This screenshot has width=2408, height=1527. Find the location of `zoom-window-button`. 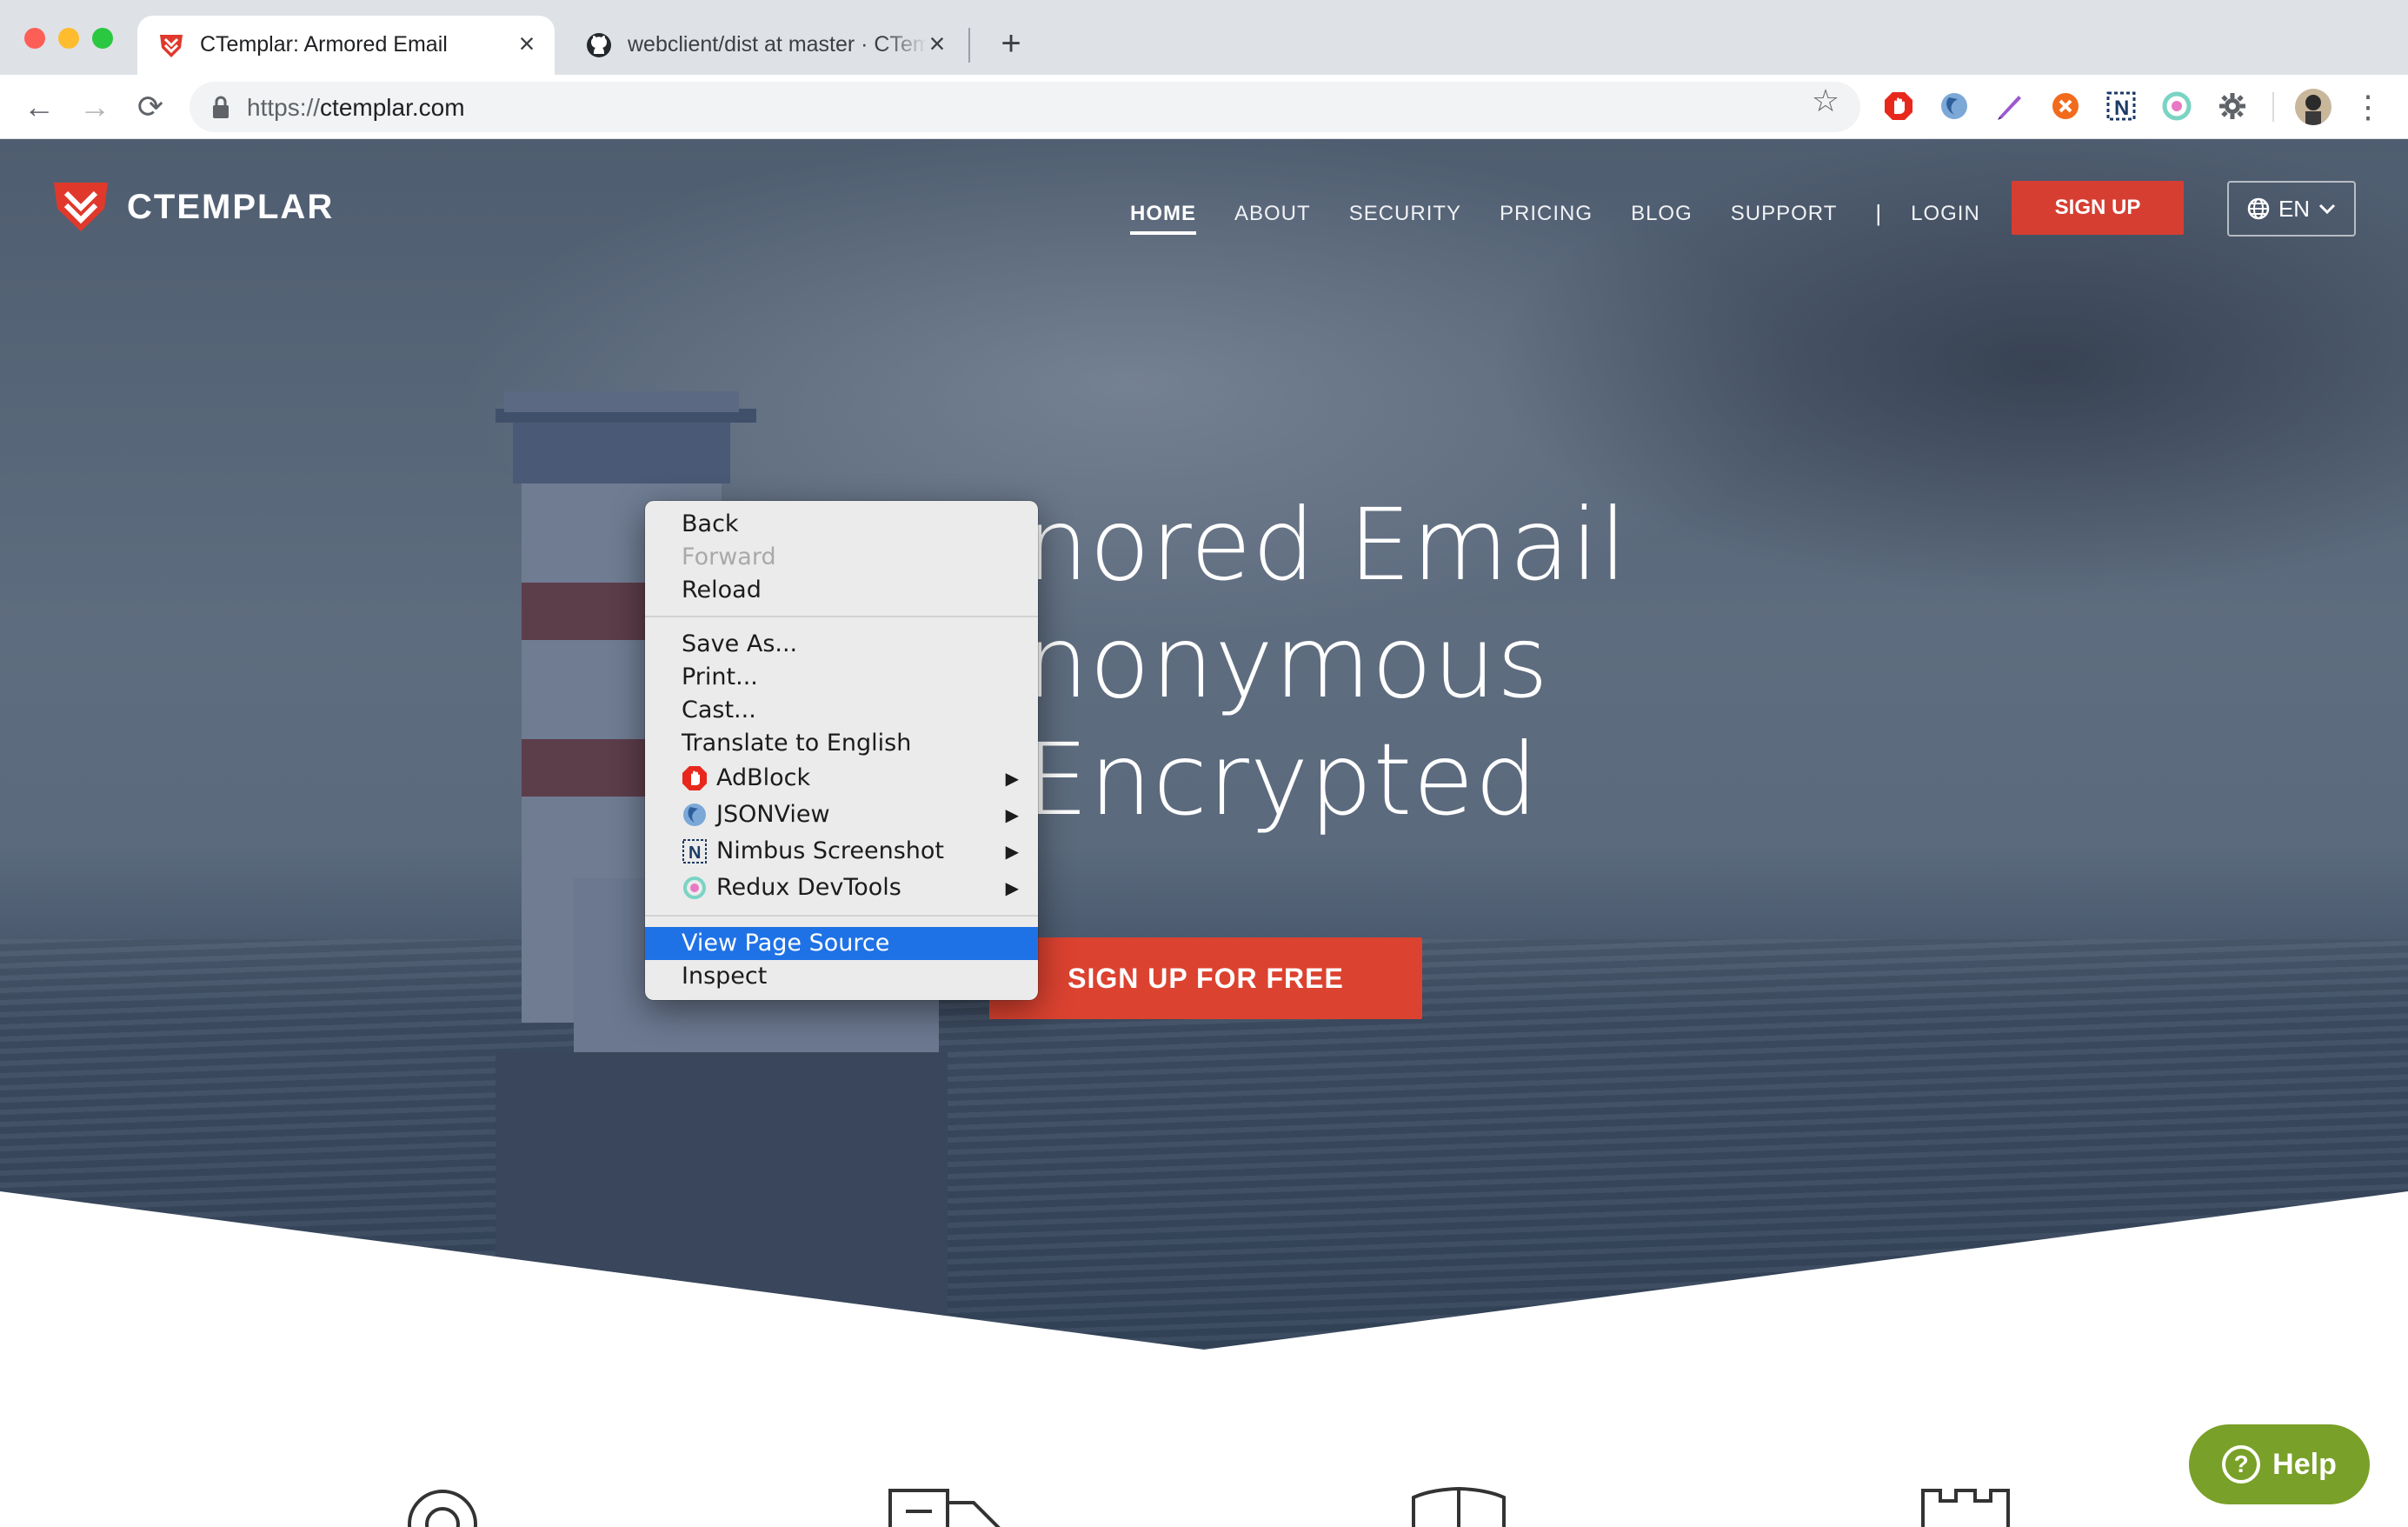

zoom-window-button is located at coordinates (103, 38).